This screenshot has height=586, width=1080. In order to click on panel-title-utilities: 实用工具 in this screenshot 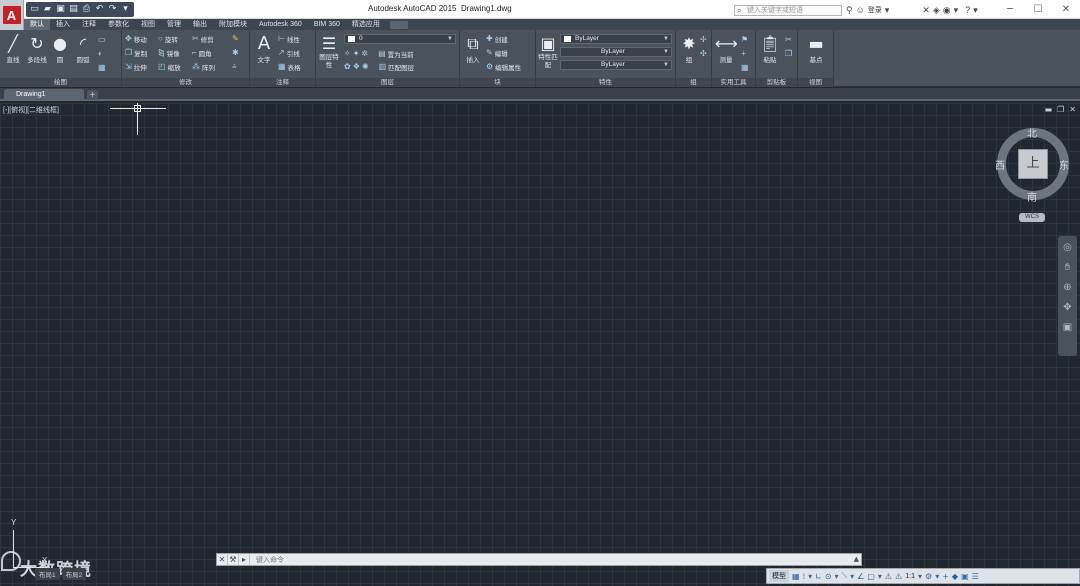, I will do `click(733, 82)`.